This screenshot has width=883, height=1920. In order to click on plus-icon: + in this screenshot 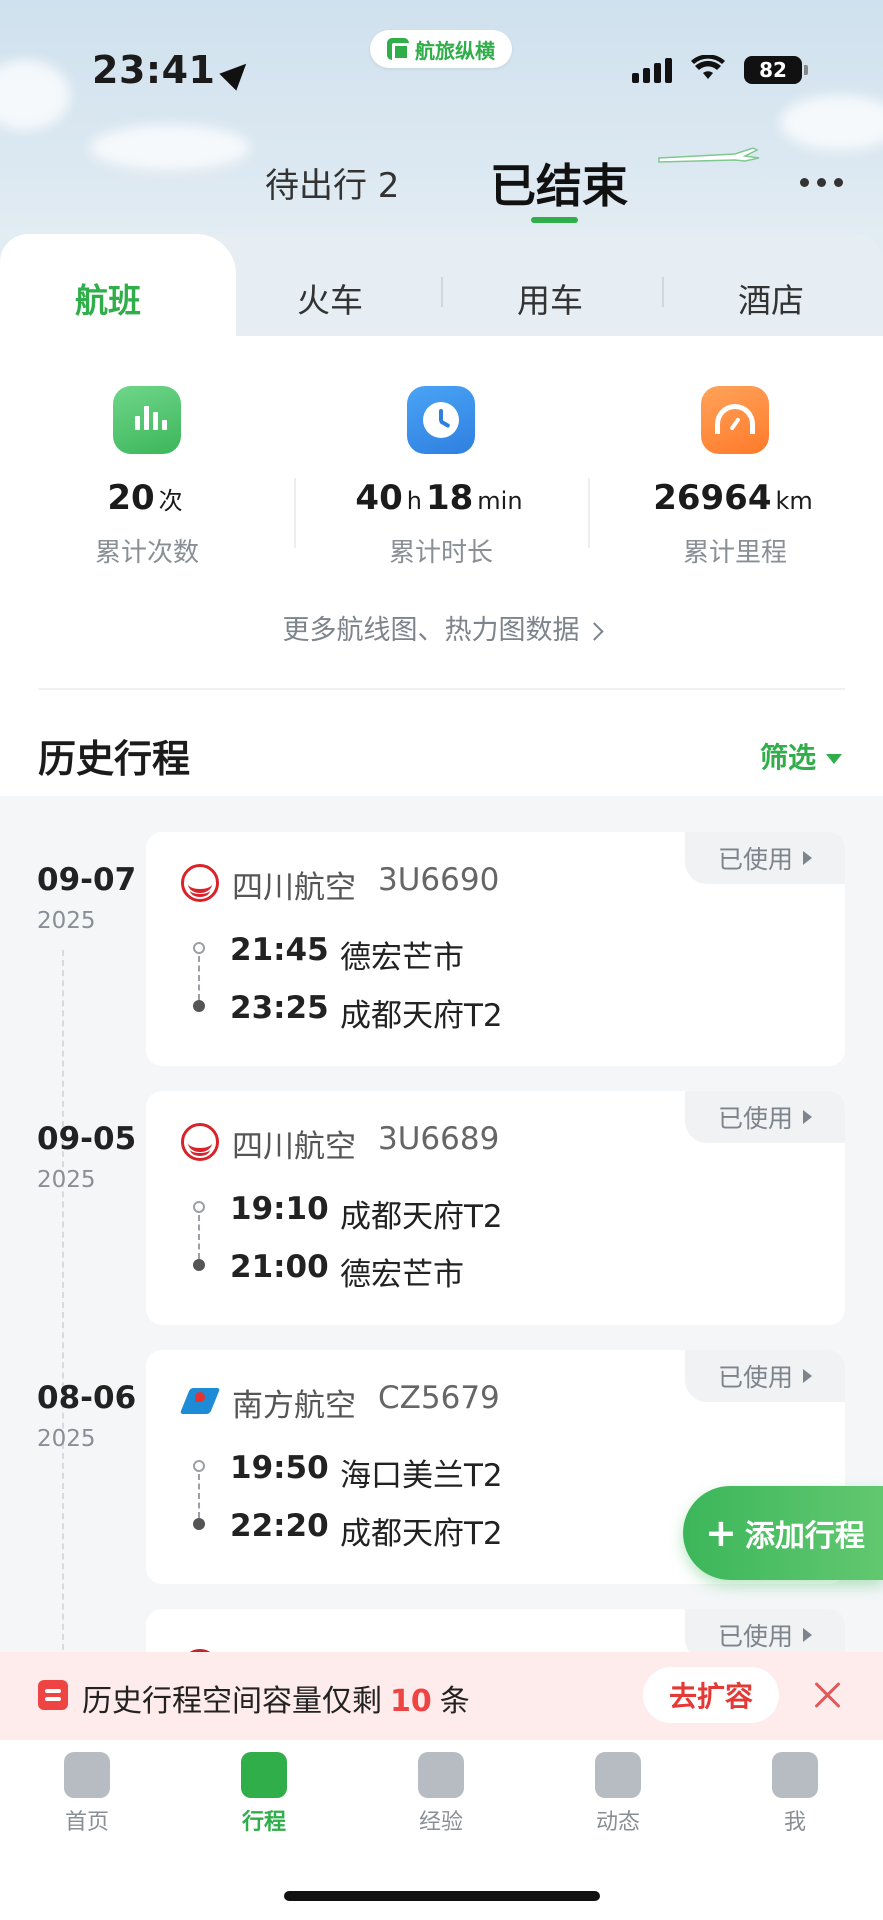, I will do `click(721, 1533)`.